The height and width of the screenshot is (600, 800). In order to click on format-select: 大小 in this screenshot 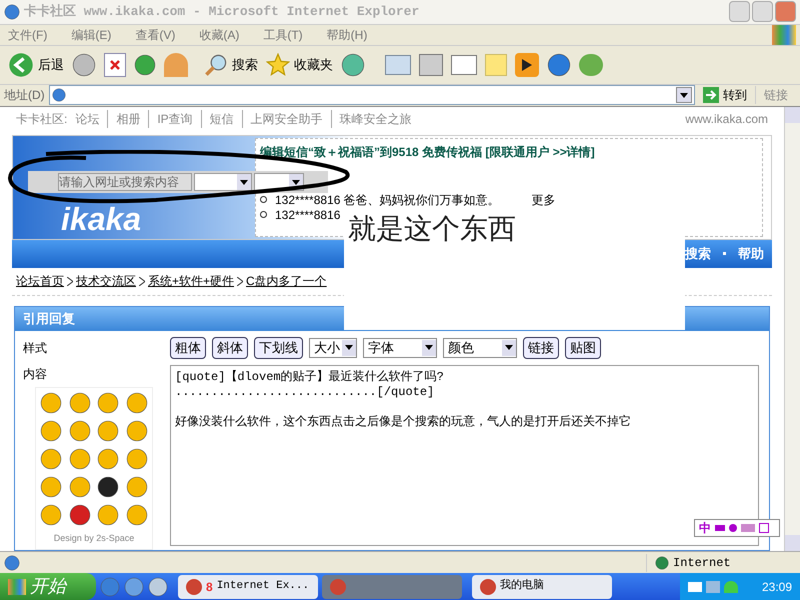, I will do `click(333, 348)`.